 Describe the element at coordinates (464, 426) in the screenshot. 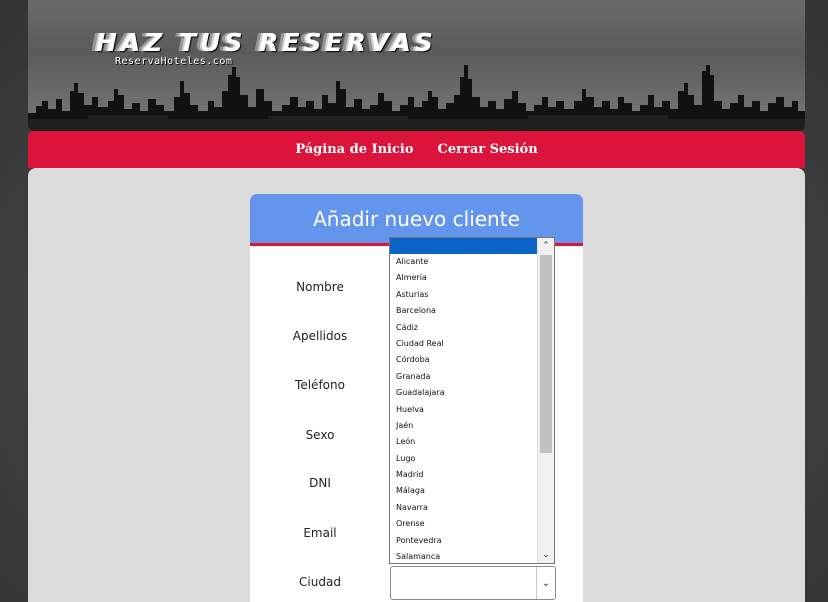

I see `ciudad-option: Jaén` at that location.